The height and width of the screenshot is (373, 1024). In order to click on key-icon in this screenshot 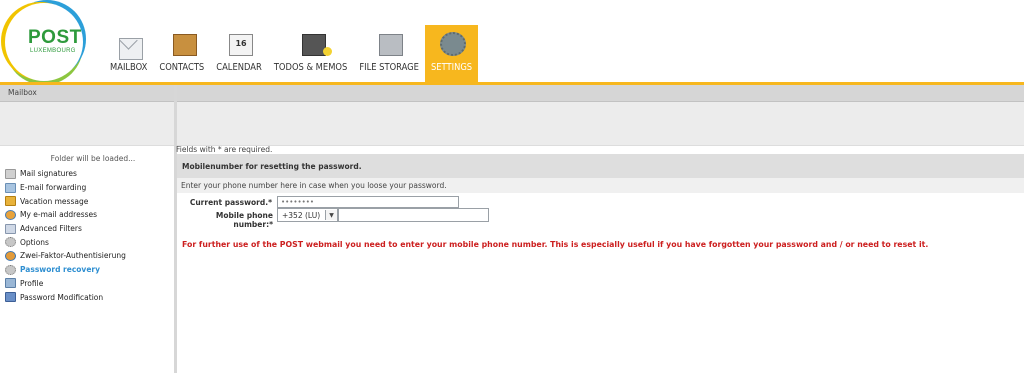, I will do `click(10, 297)`.